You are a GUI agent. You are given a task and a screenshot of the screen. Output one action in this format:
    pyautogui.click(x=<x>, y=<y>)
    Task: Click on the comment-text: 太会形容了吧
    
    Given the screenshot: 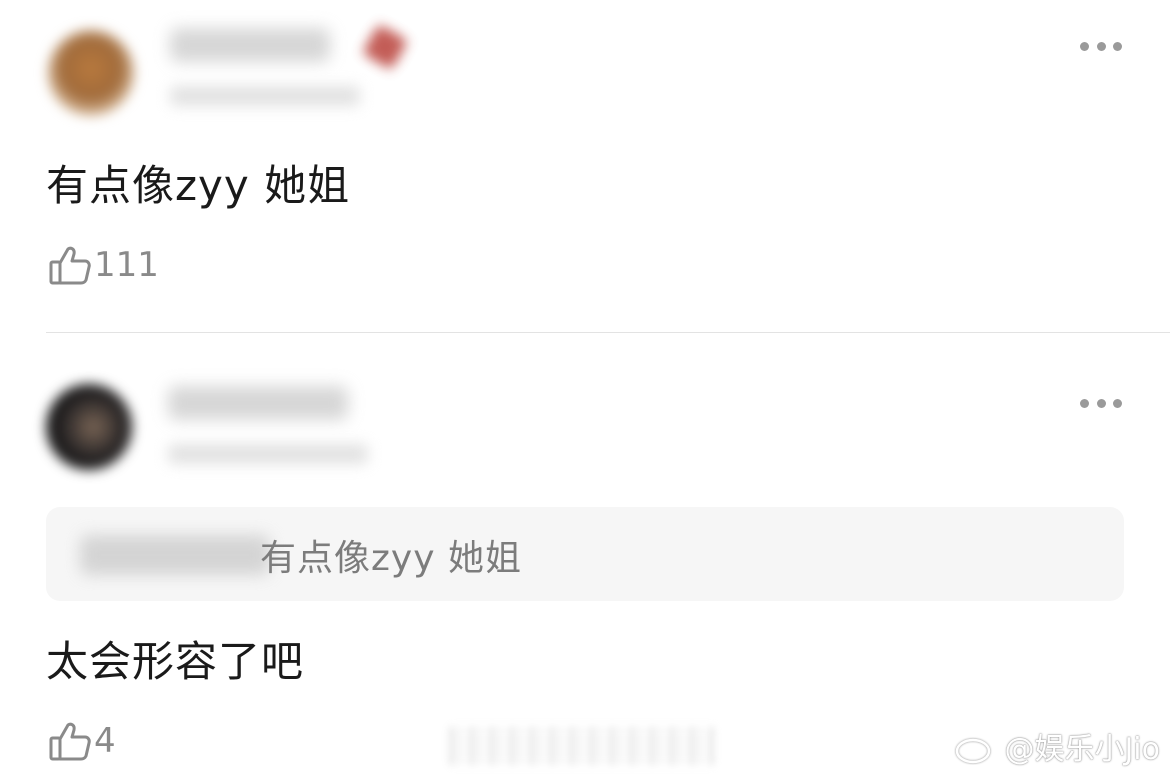 What is the action you would take?
    pyautogui.click(x=175, y=661)
    